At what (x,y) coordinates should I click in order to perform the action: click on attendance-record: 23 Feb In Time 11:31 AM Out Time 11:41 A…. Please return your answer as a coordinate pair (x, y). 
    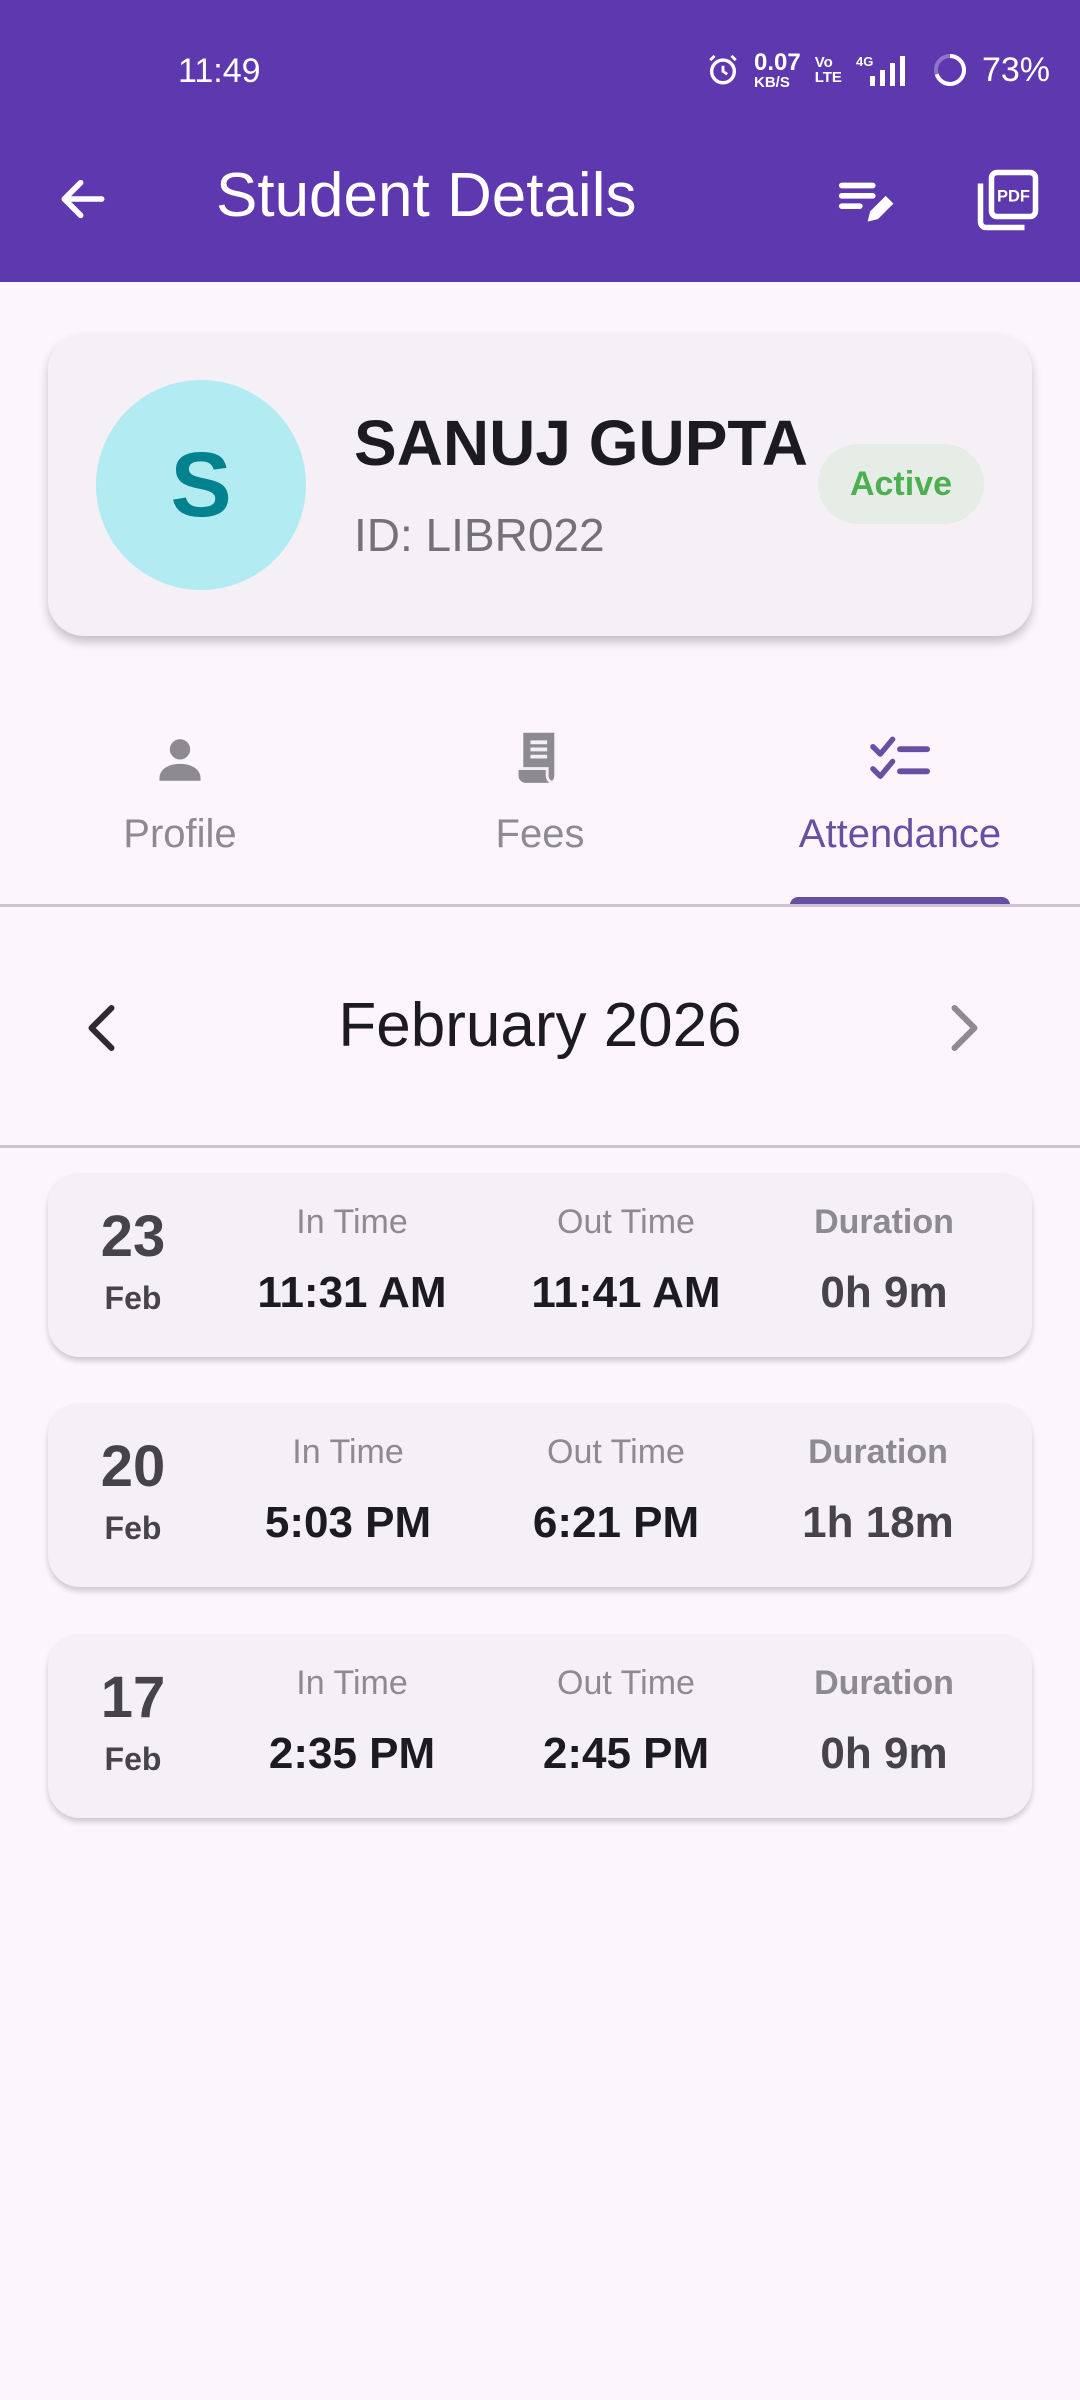
    Looking at the image, I should click on (540, 1265).